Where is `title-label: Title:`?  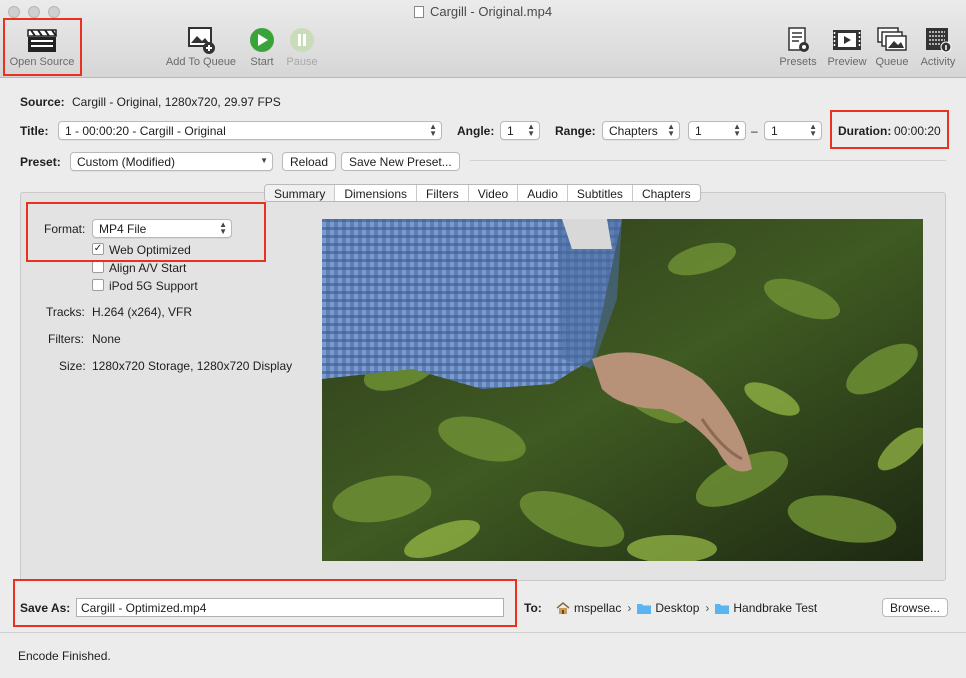
title-label: Title: is located at coordinates (34, 131).